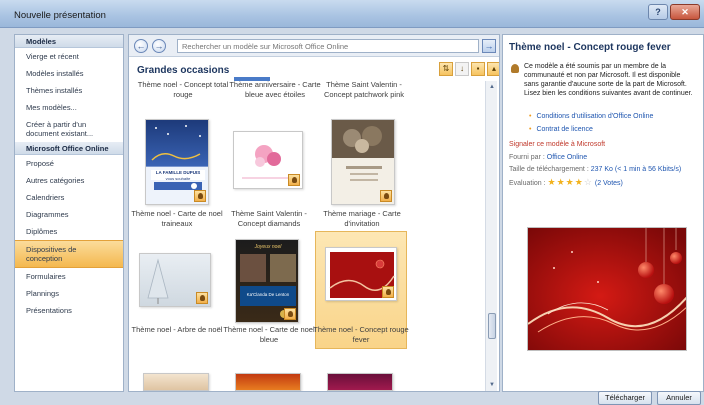 The height and width of the screenshot is (405, 704). I want to click on scroll-up-icon: ▲, so click(492, 87).